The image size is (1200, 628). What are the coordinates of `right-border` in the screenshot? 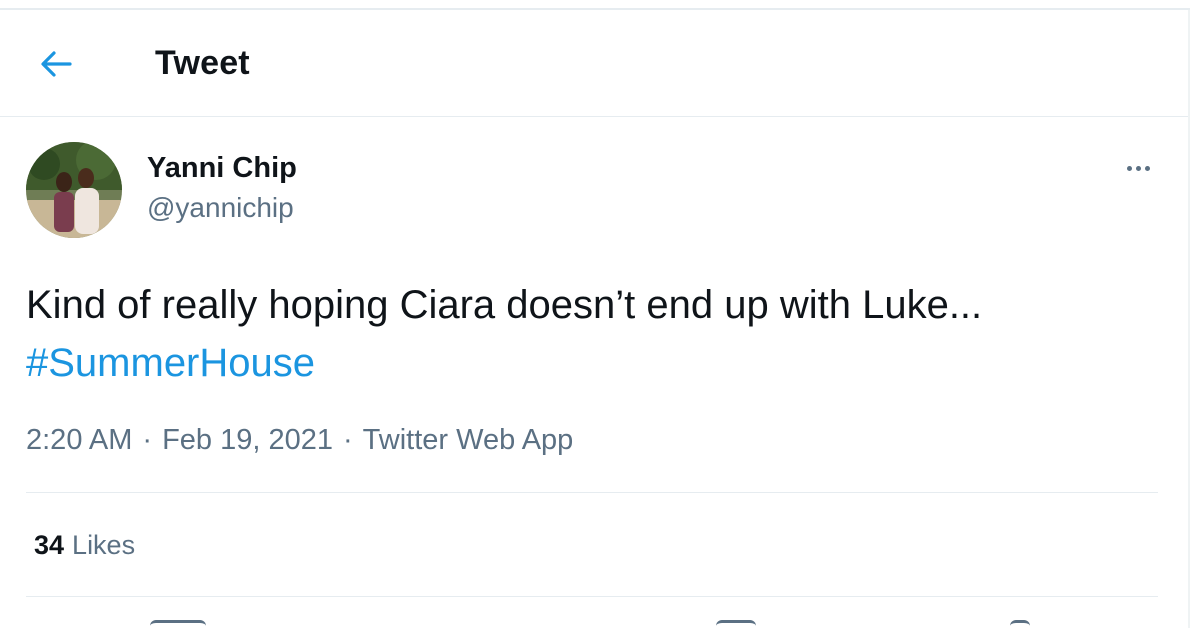 It's located at (1189, 319).